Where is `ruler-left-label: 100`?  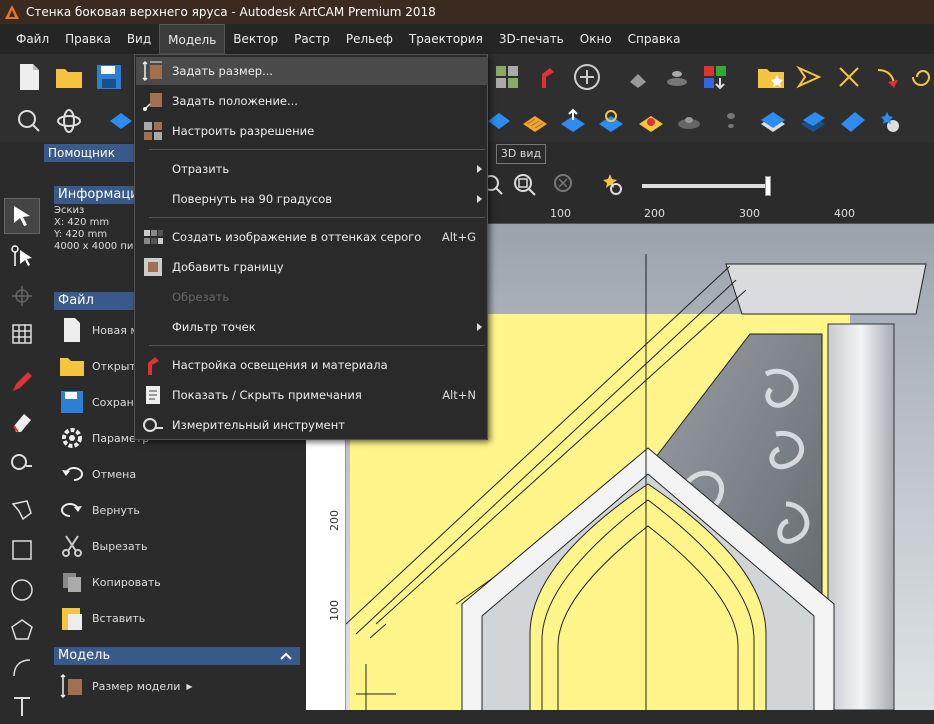
ruler-left-label: 100 is located at coordinates (334, 610).